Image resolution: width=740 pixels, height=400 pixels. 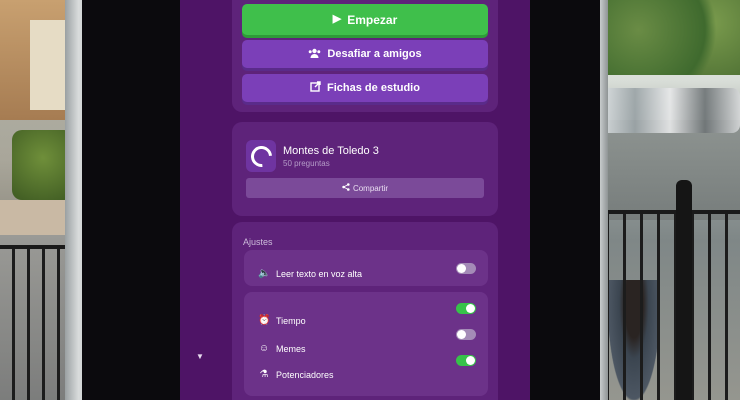 I want to click on quiz-question-count: 50 preguntas, so click(x=306, y=163).